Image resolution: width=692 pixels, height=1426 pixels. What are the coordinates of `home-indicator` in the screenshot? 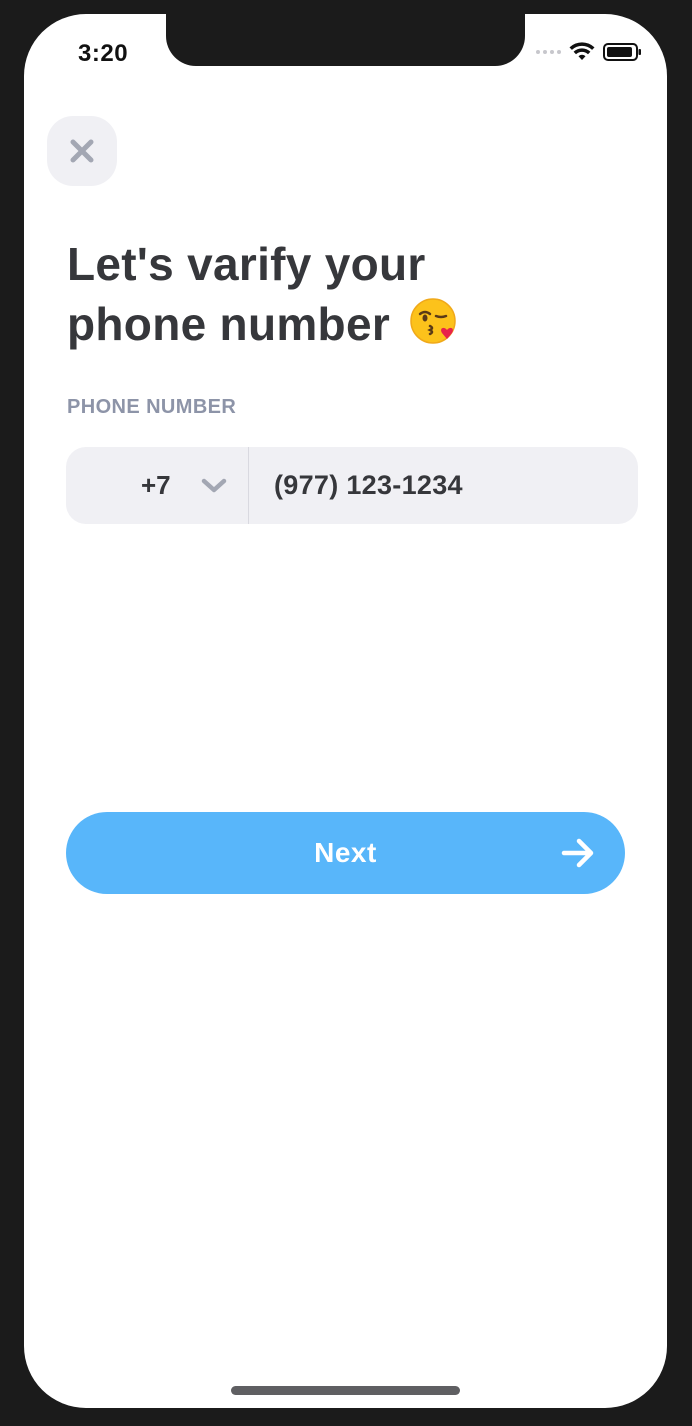 It's located at (345, 1390).